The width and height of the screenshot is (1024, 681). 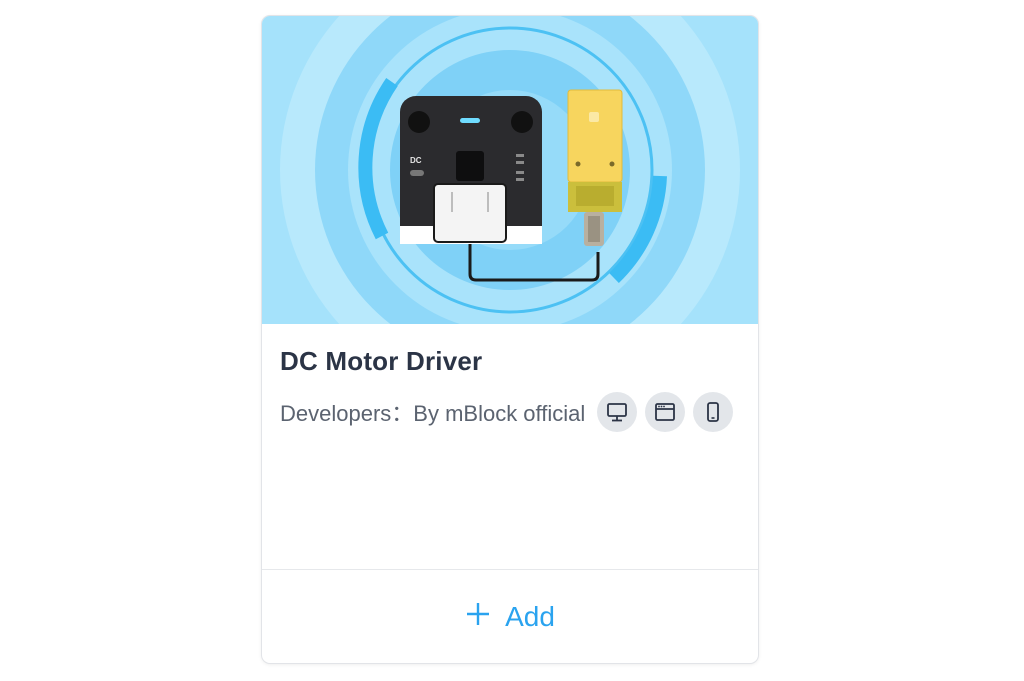 I want to click on add-button: Add, so click(x=510, y=616).